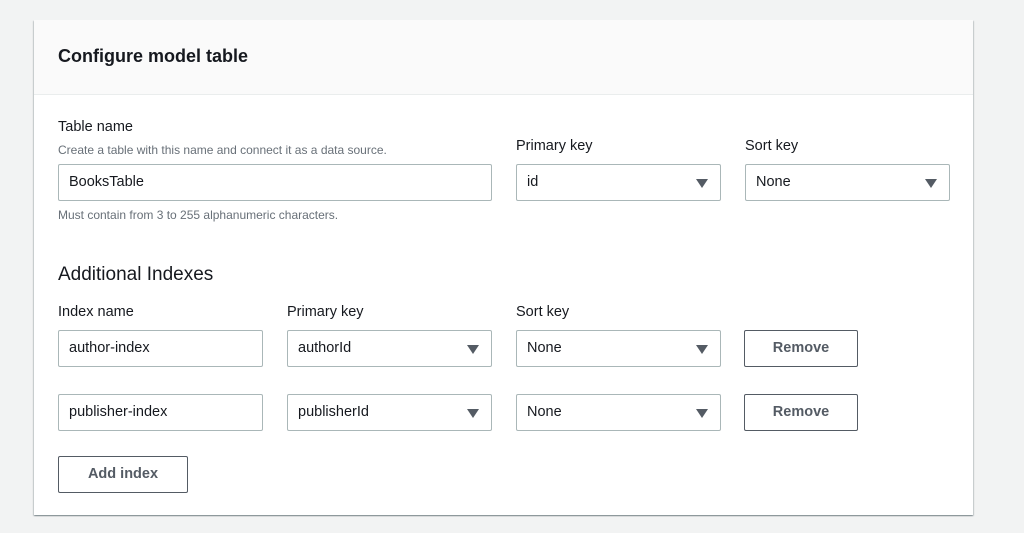 The image size is (1024, 533). I want to click on primary-key-value: id, so click(533, 182).